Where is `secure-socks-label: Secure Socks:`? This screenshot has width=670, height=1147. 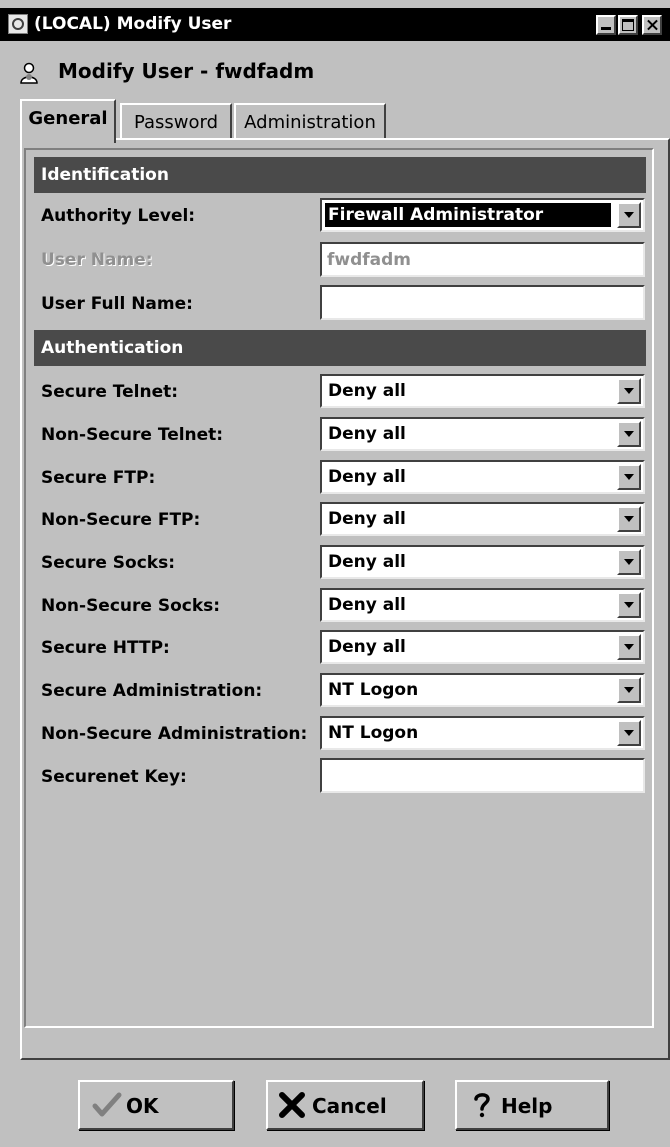
secure-socks-label: Secure Socks: is located at coordinates (108, 563).